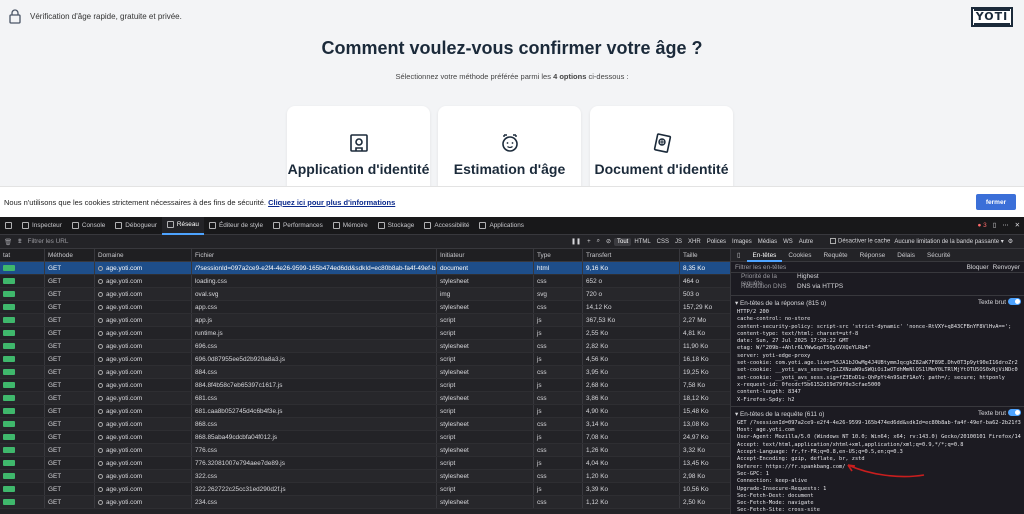 The width and height of the screenshot is (1024, 514). Describe the element at coordinates (509, 146) in the screenshot. I see `option-card-age-estimation: Estimation d'âge` at that location.